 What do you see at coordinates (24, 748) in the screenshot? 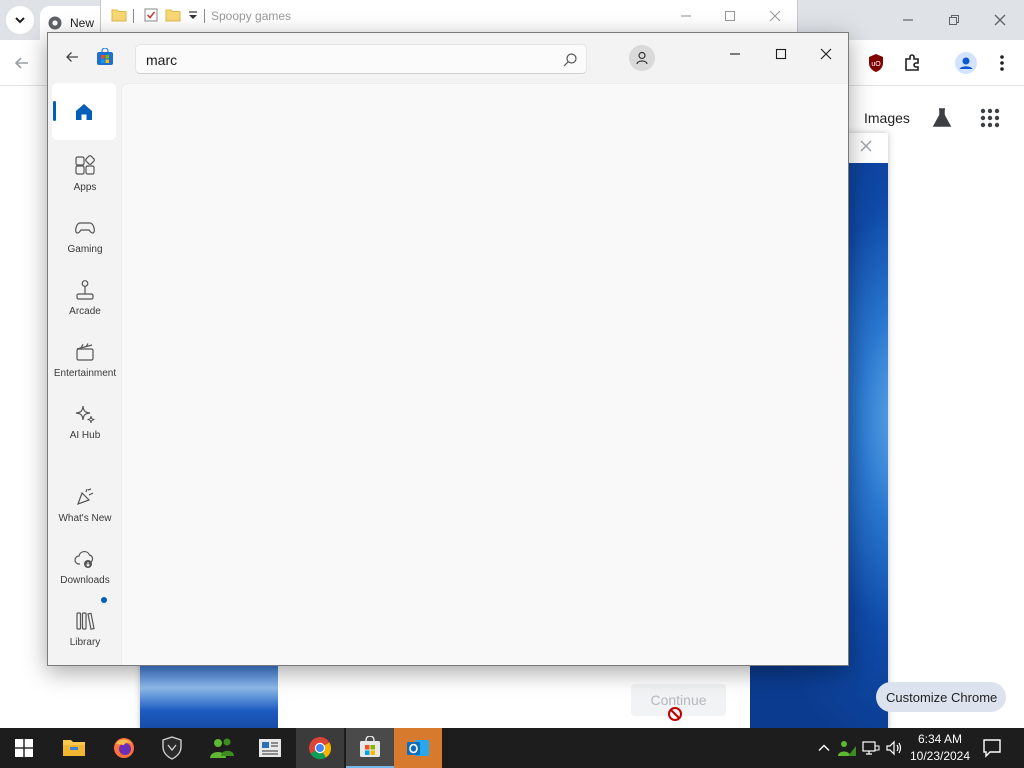
I see `start-button` at bounding box center [24, 748].